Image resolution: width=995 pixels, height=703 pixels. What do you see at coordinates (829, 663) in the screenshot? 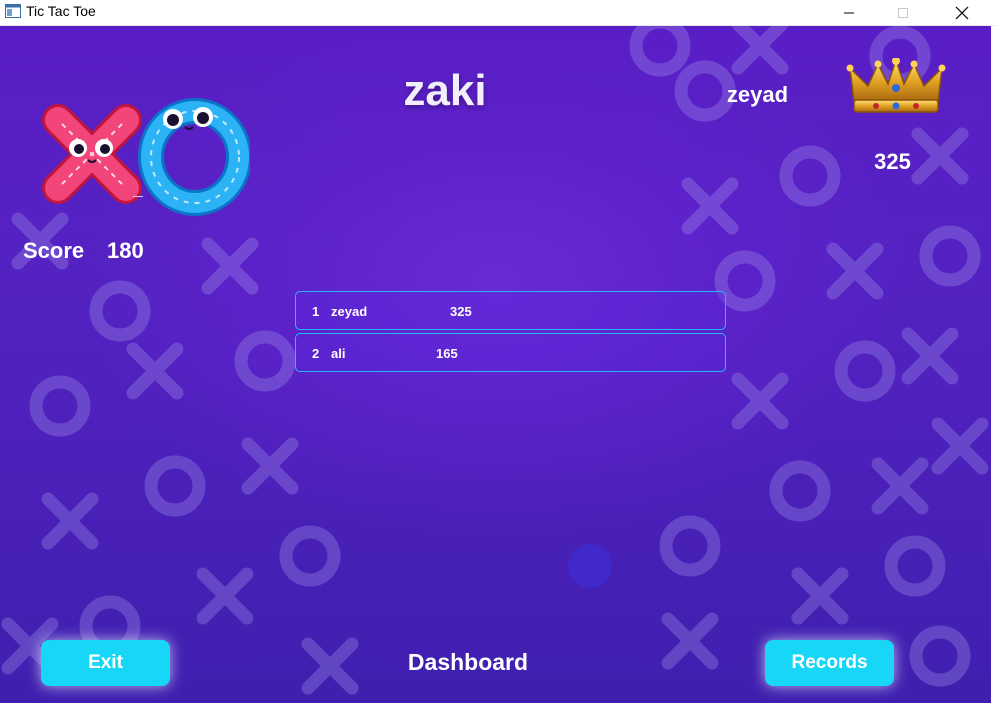
I see `records-button: Records` at bounding box center [829, 663].